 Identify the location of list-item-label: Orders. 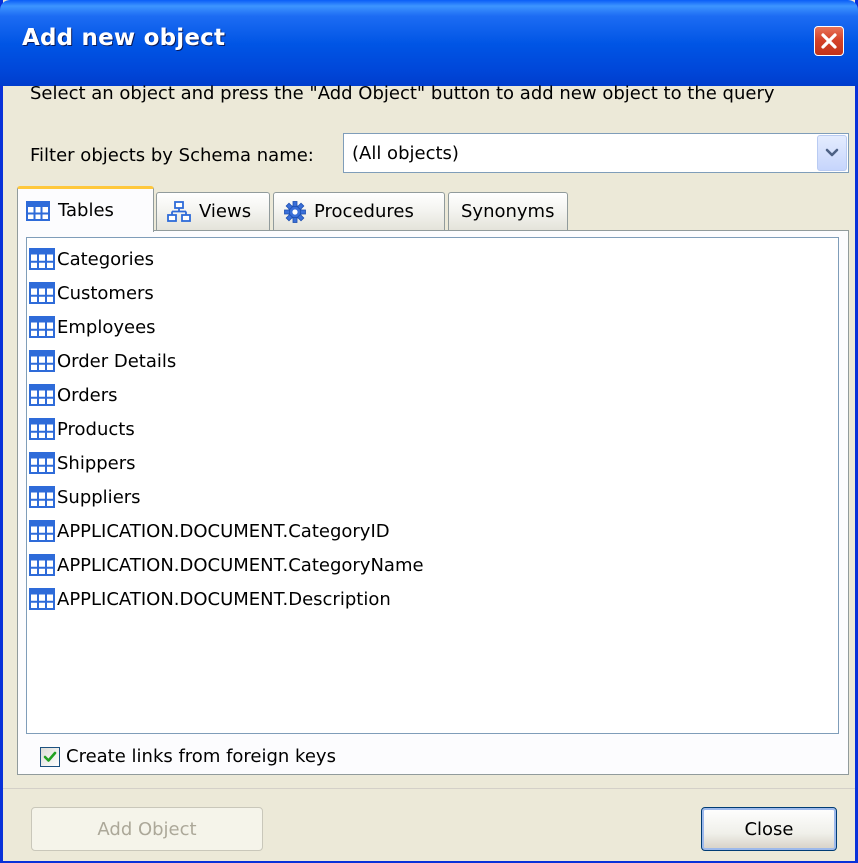
(87, 395).